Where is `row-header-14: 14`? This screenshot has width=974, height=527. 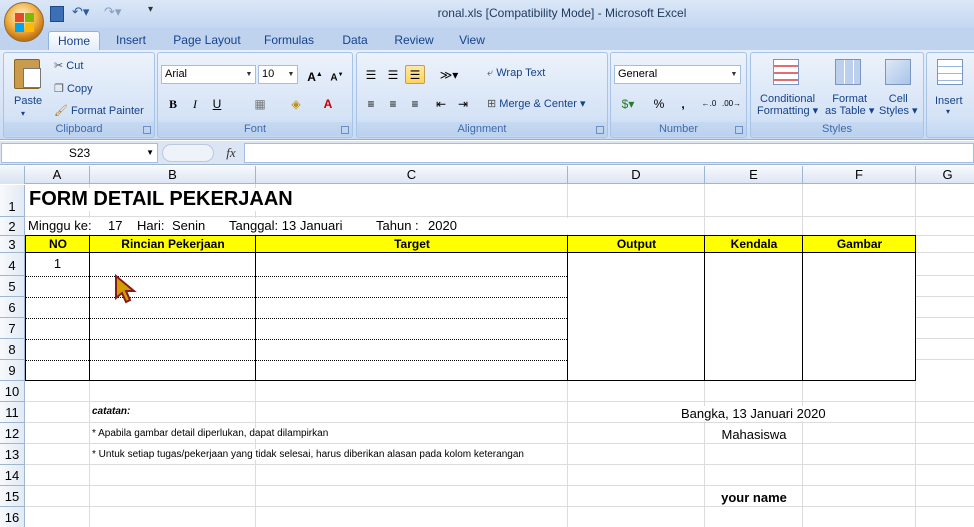
row-header-14: 14 is located at coordinates (12, 475).